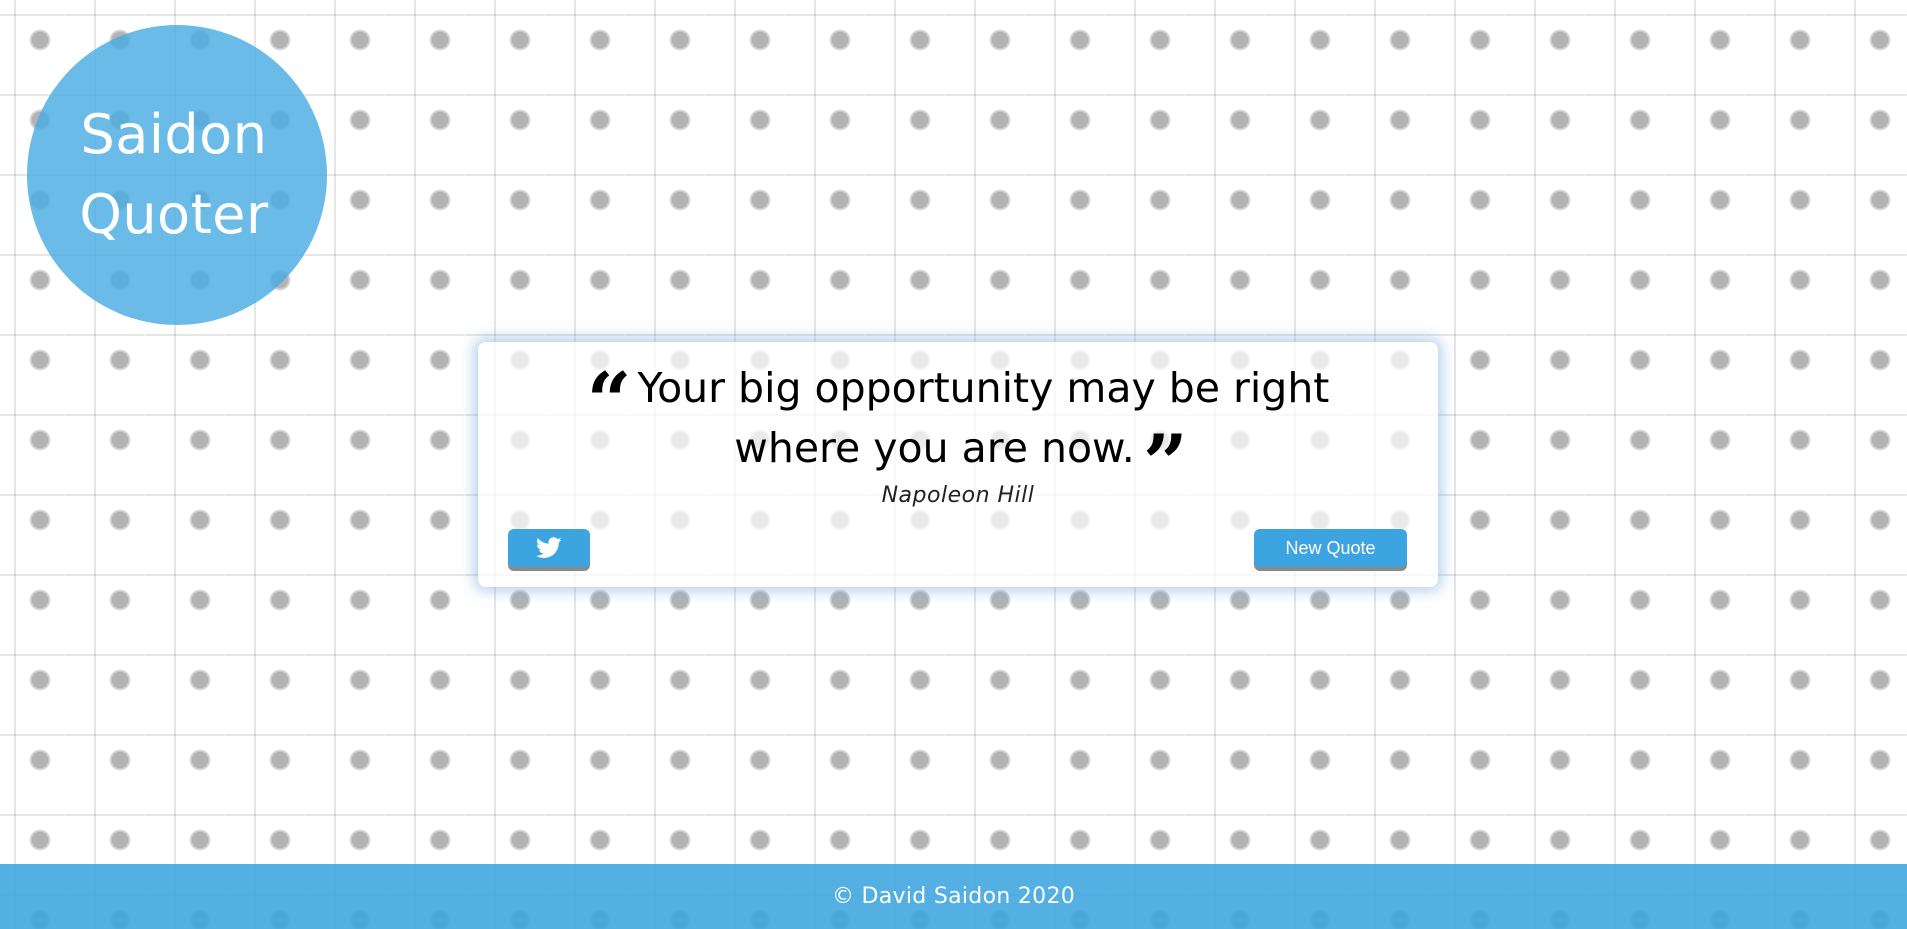 This screenshot has width=1907, height=929. I want to click on tweet-button, so click(549, 548).